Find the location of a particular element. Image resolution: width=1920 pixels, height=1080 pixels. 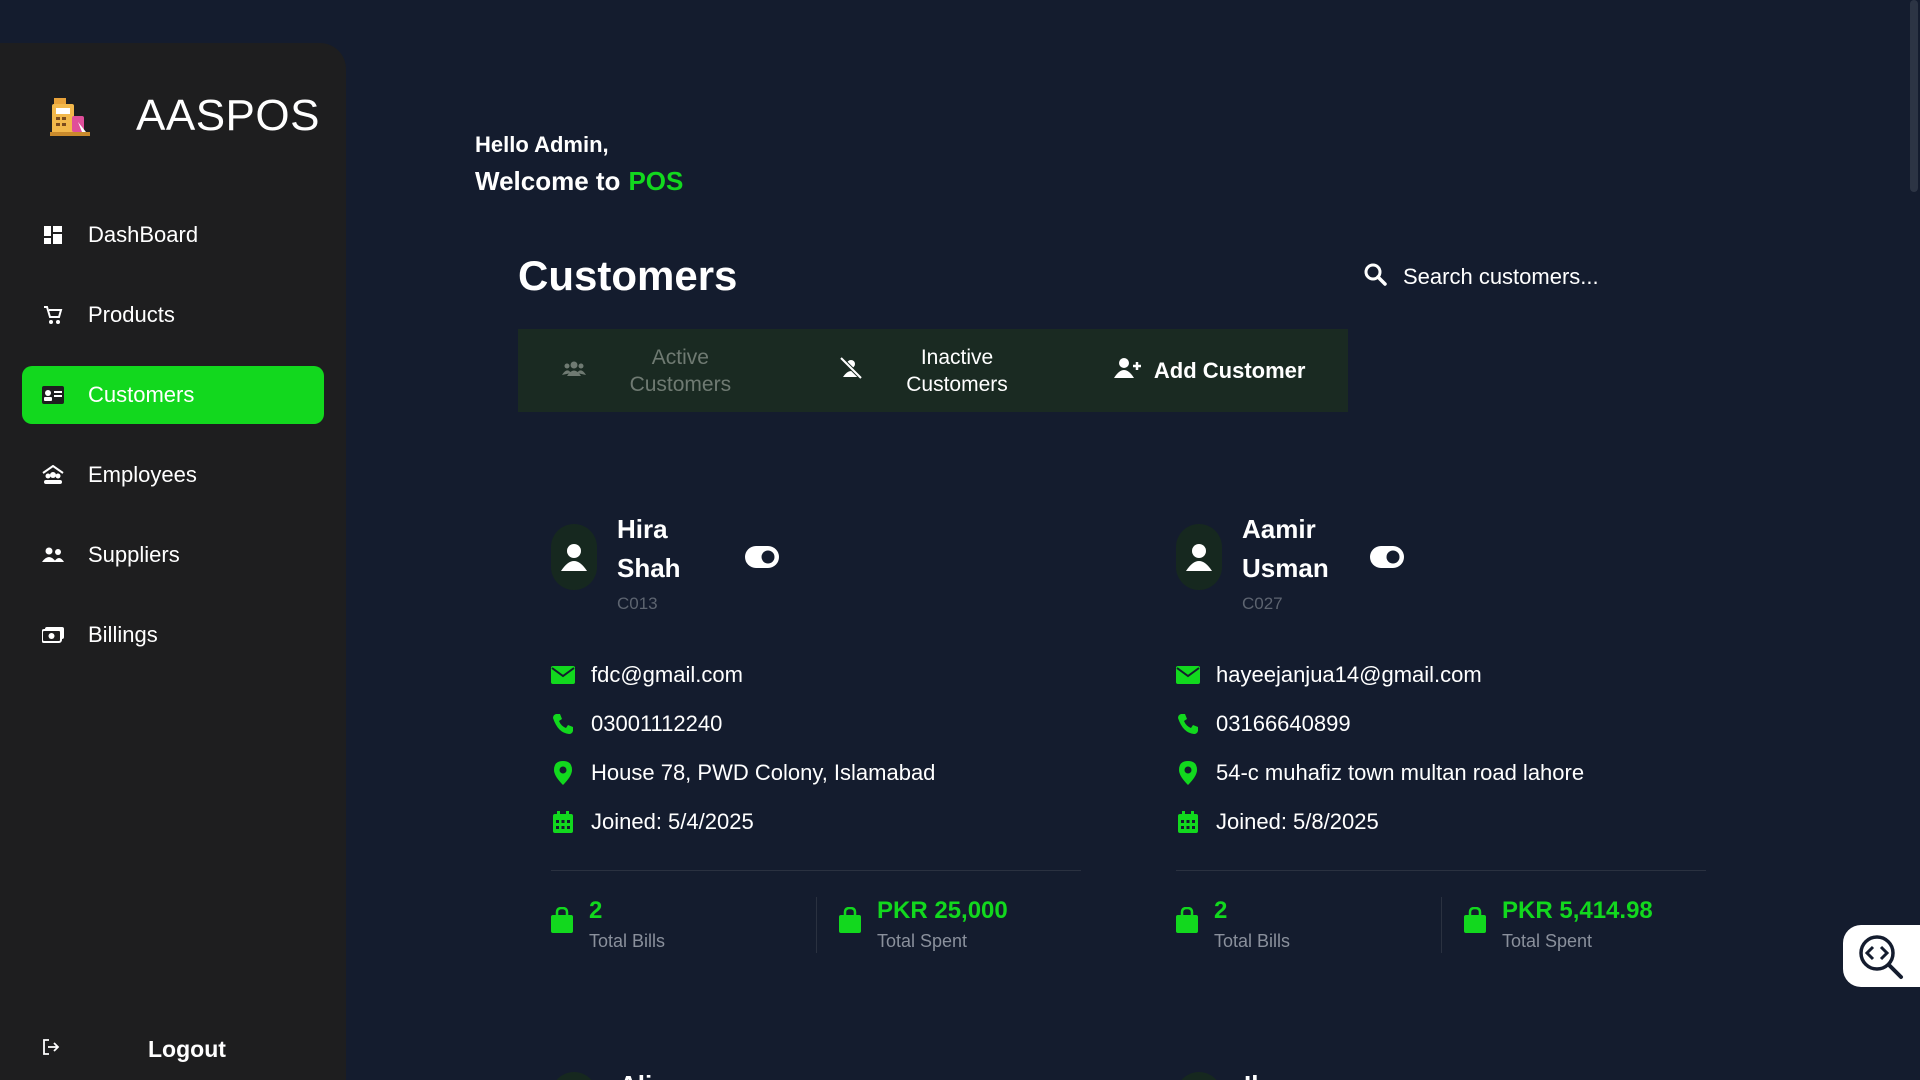

customer-card: Alia is located at coordinates (630, 1066).